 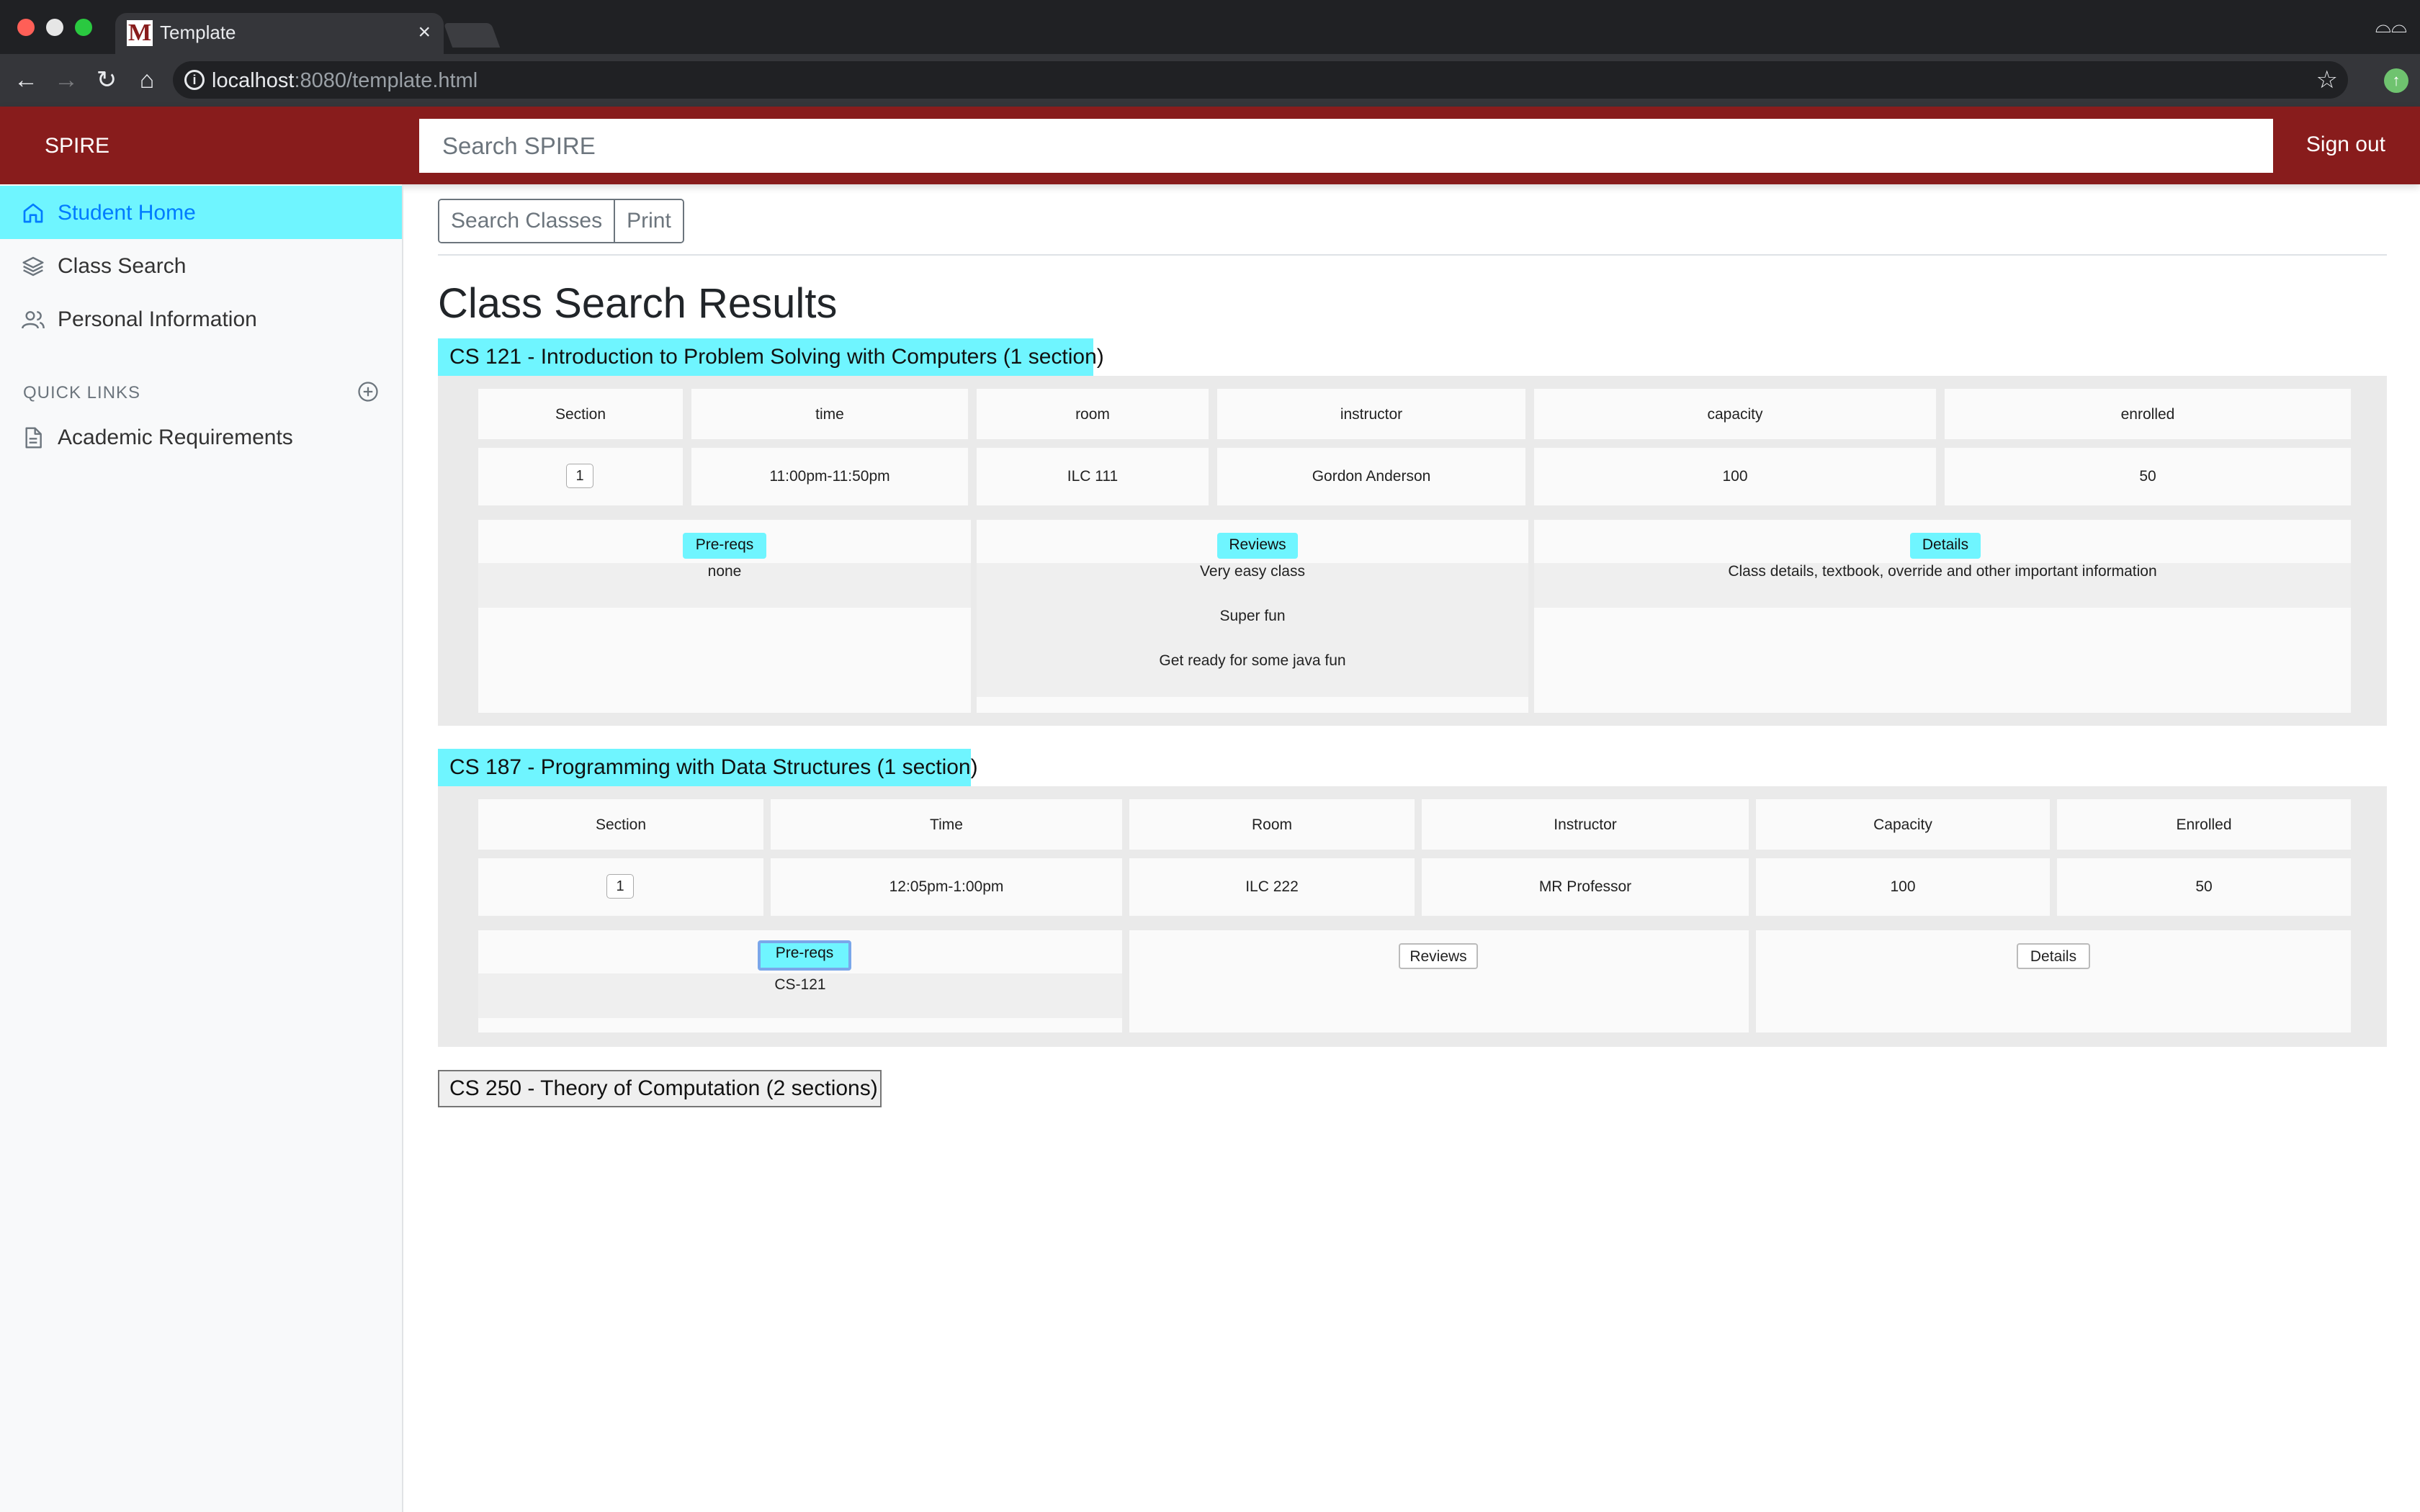 What do you see at coordinates (1252, 630) in the screenshot?
I see `reviews-content` at bounding box center [1252, 630].